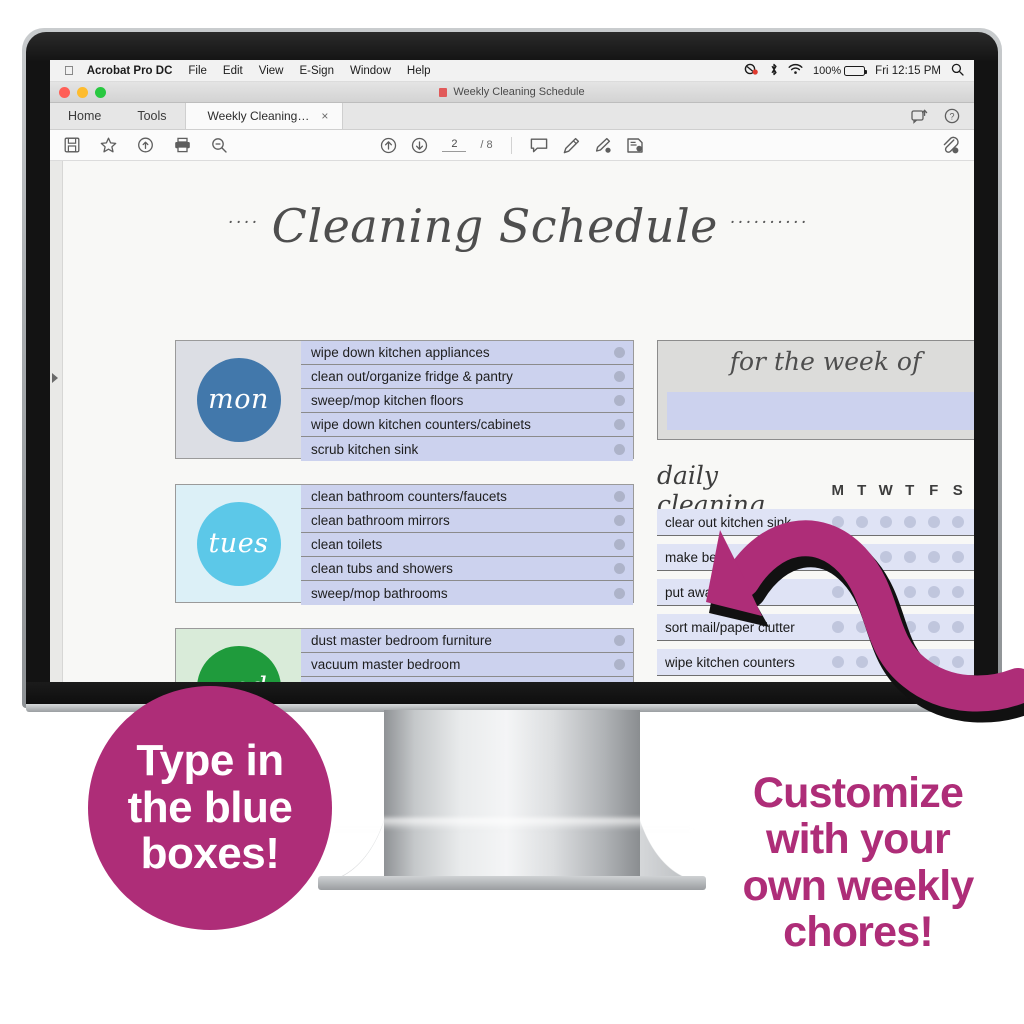  Describe the element at coordinates (900, 490) in the screenshot. I see `day-of-week-headers: M T W T F S S` at that location.